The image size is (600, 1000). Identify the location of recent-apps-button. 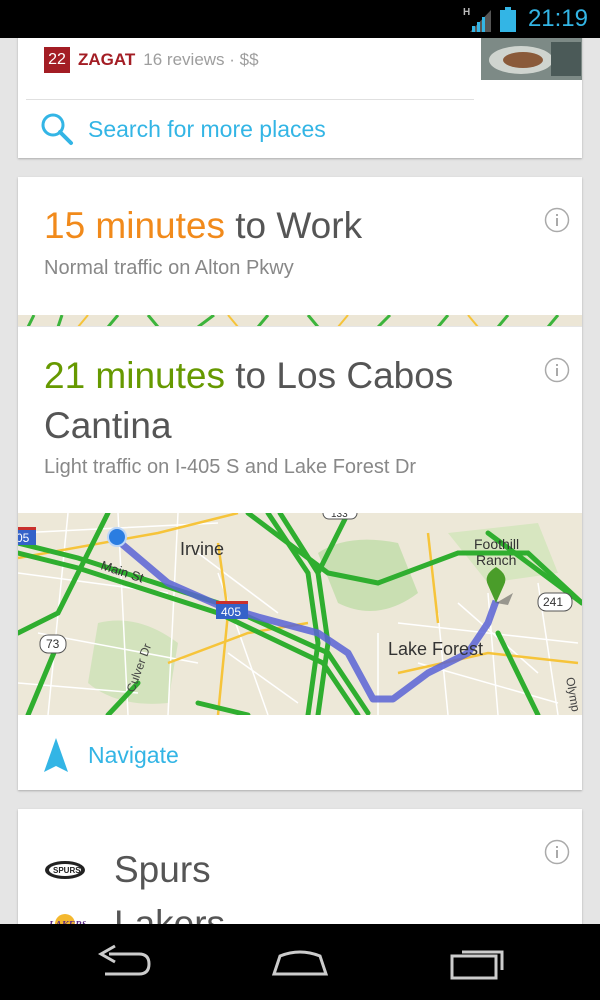
(478, 962).